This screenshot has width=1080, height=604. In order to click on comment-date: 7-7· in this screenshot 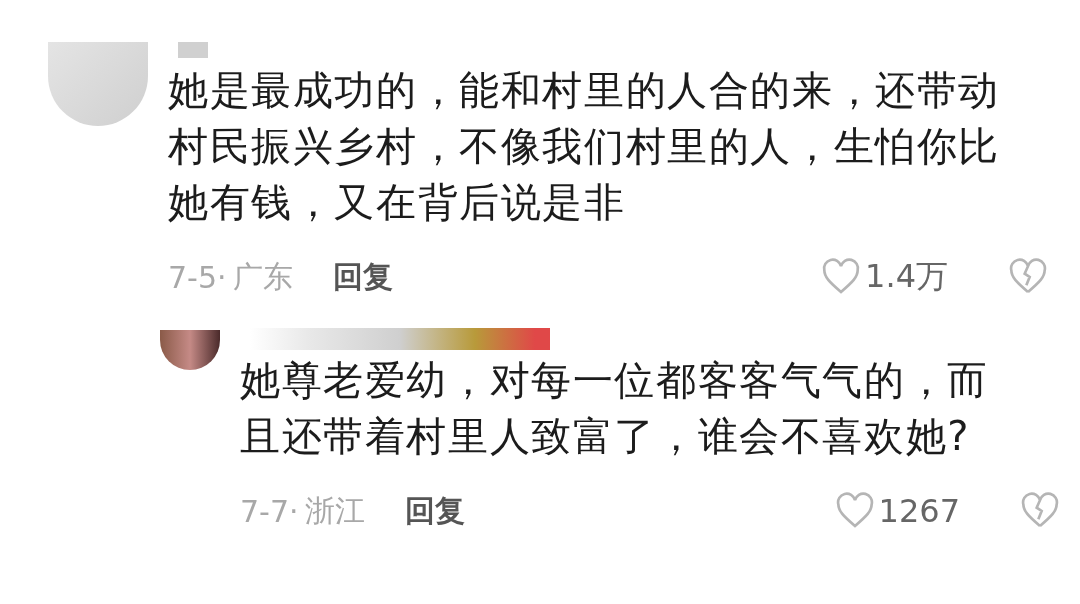, I will do `click(269, 511)`.